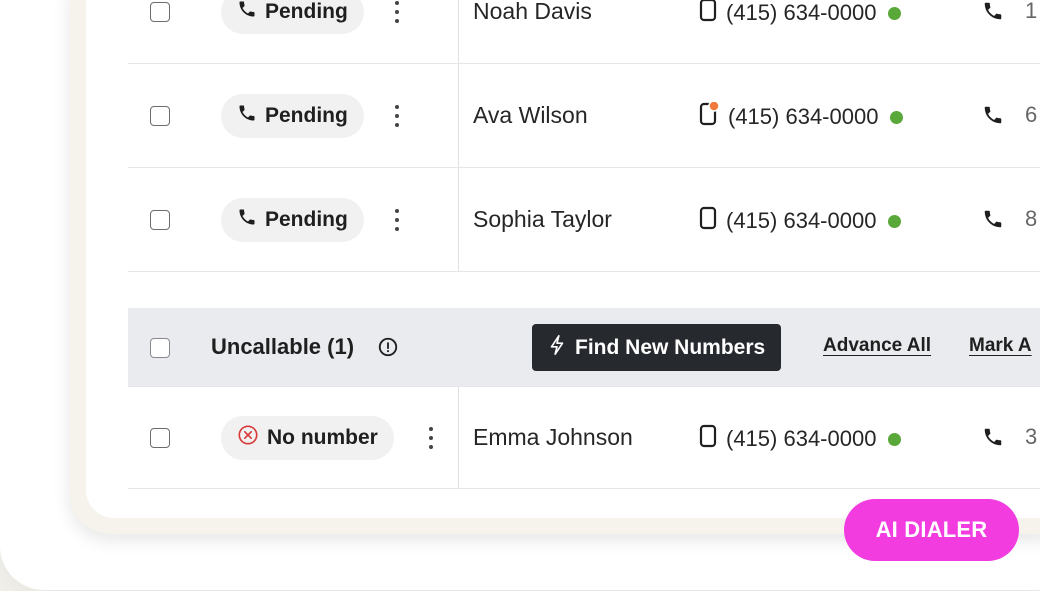 This screenshot has width=1040, height=591. What do you see at coordinates (322, 437) in the screenshot?
I see `status-label: No number` at bounding box center [322, 437].